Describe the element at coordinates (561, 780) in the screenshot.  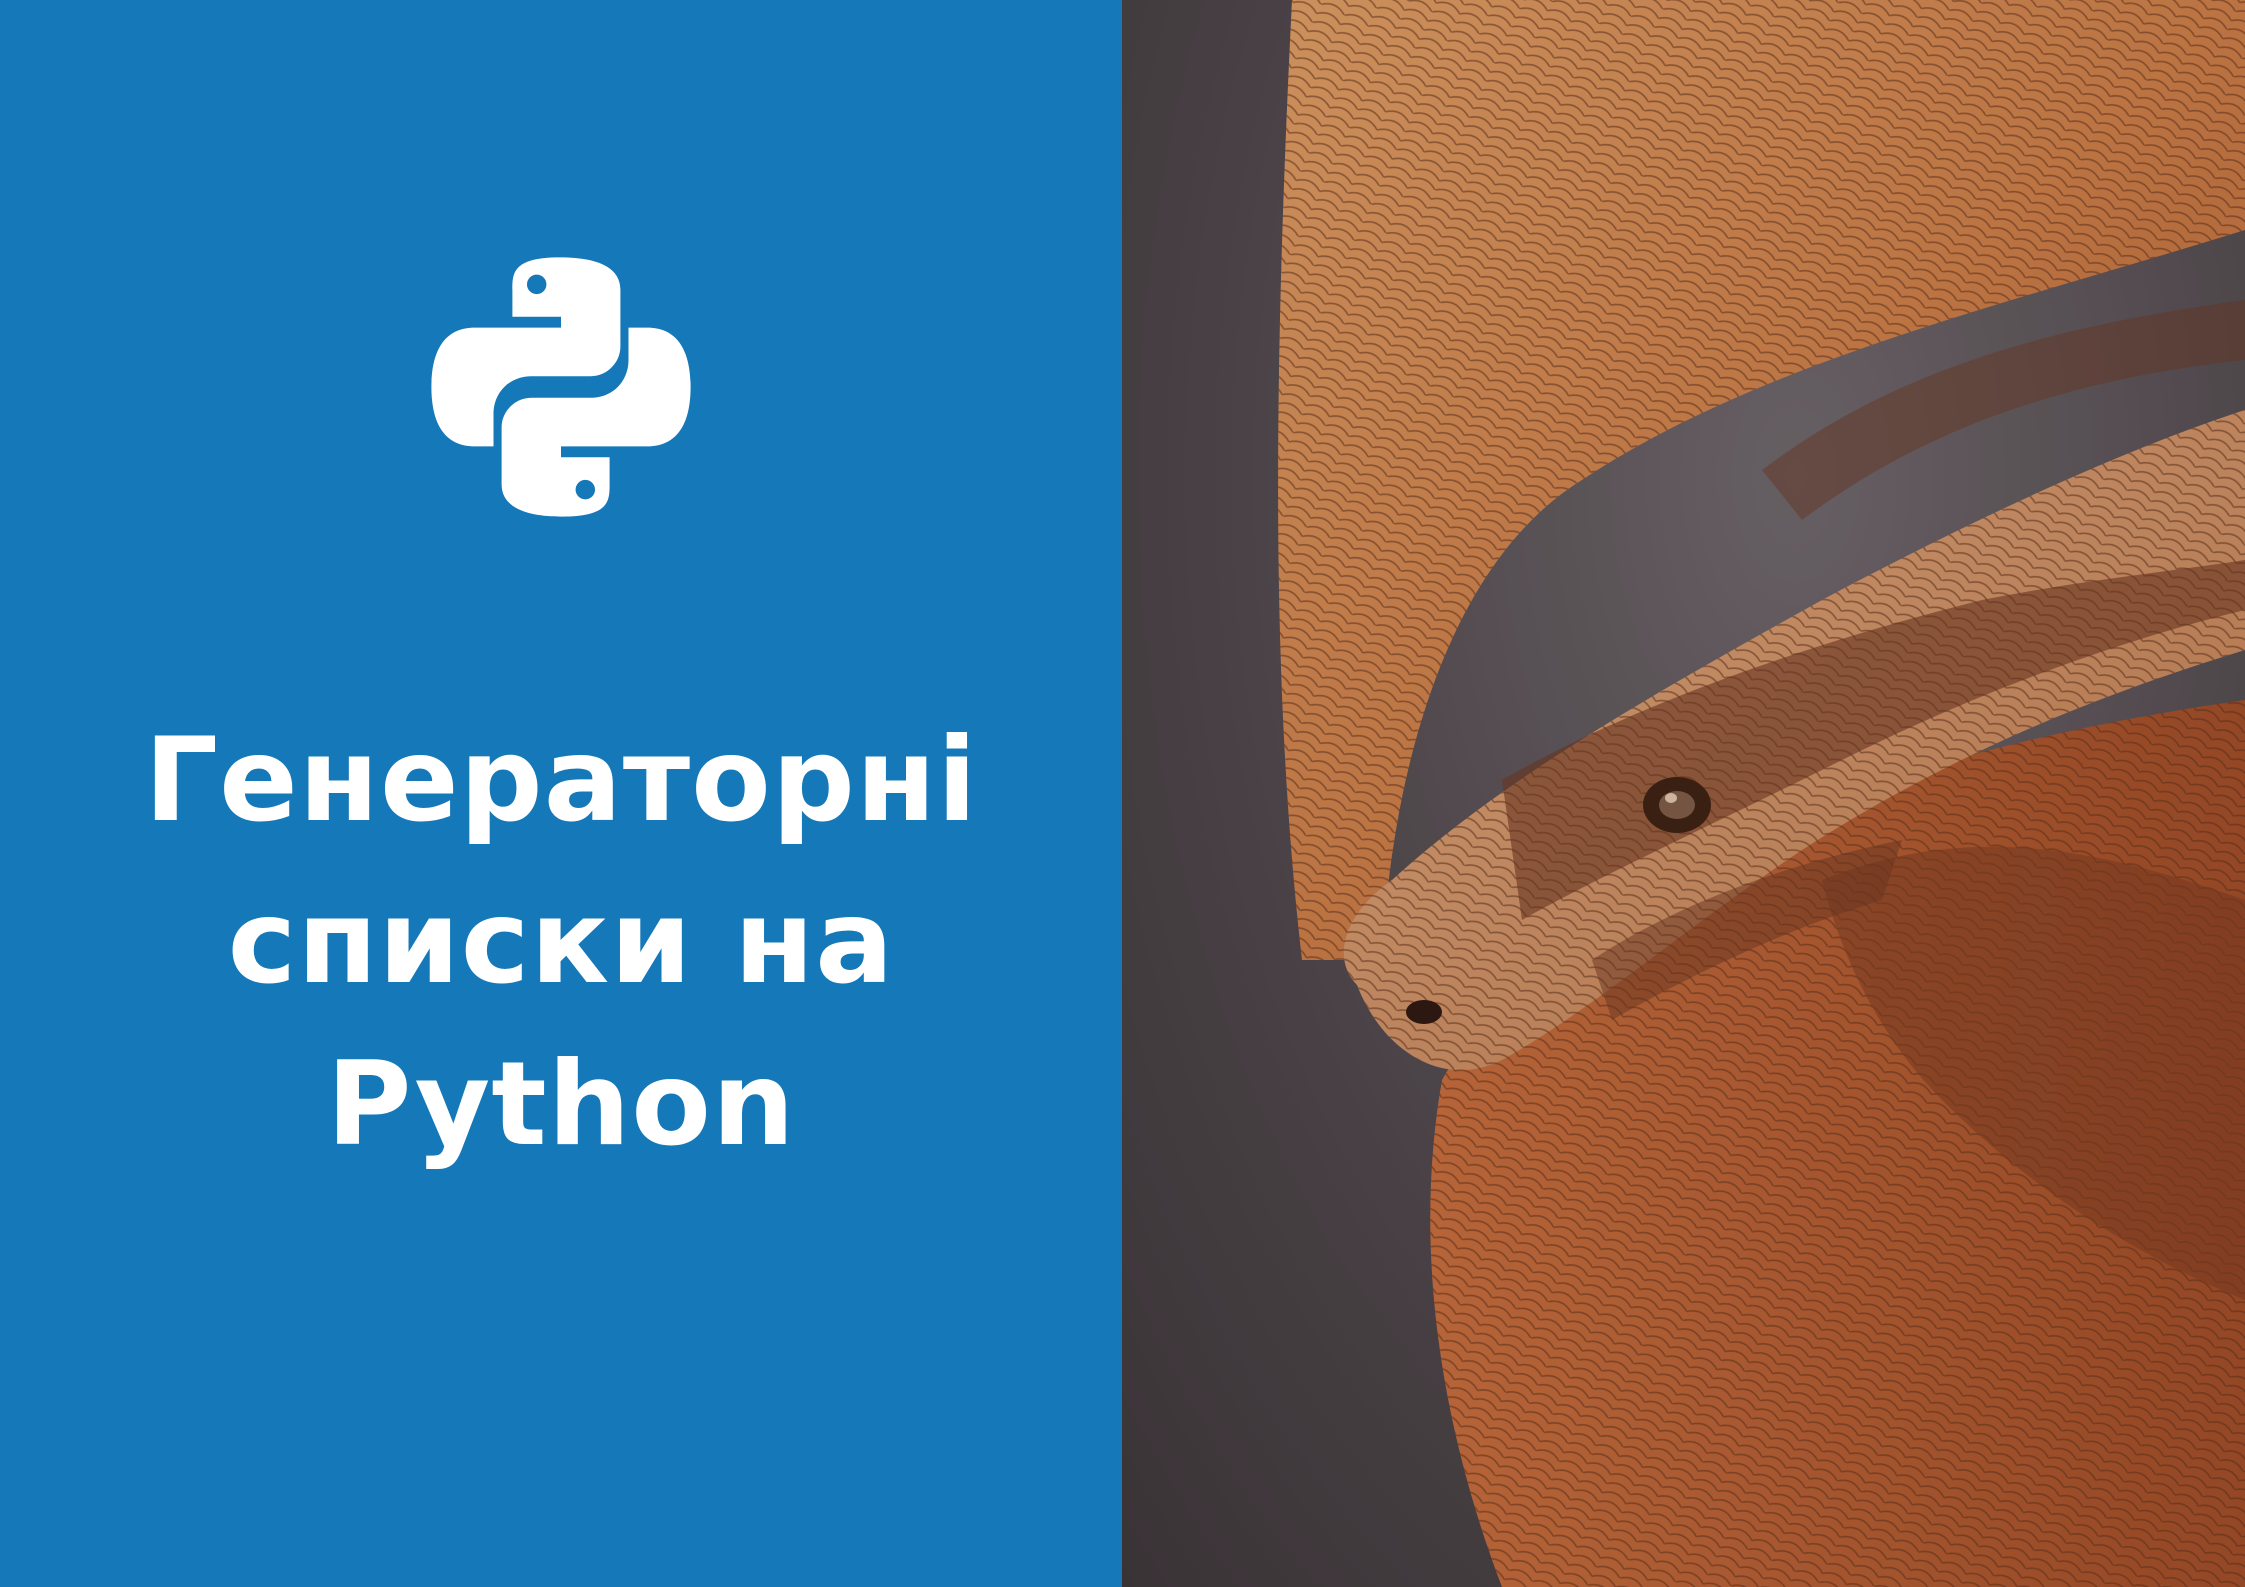
I see `title-line-1: Генераторні` at that location.